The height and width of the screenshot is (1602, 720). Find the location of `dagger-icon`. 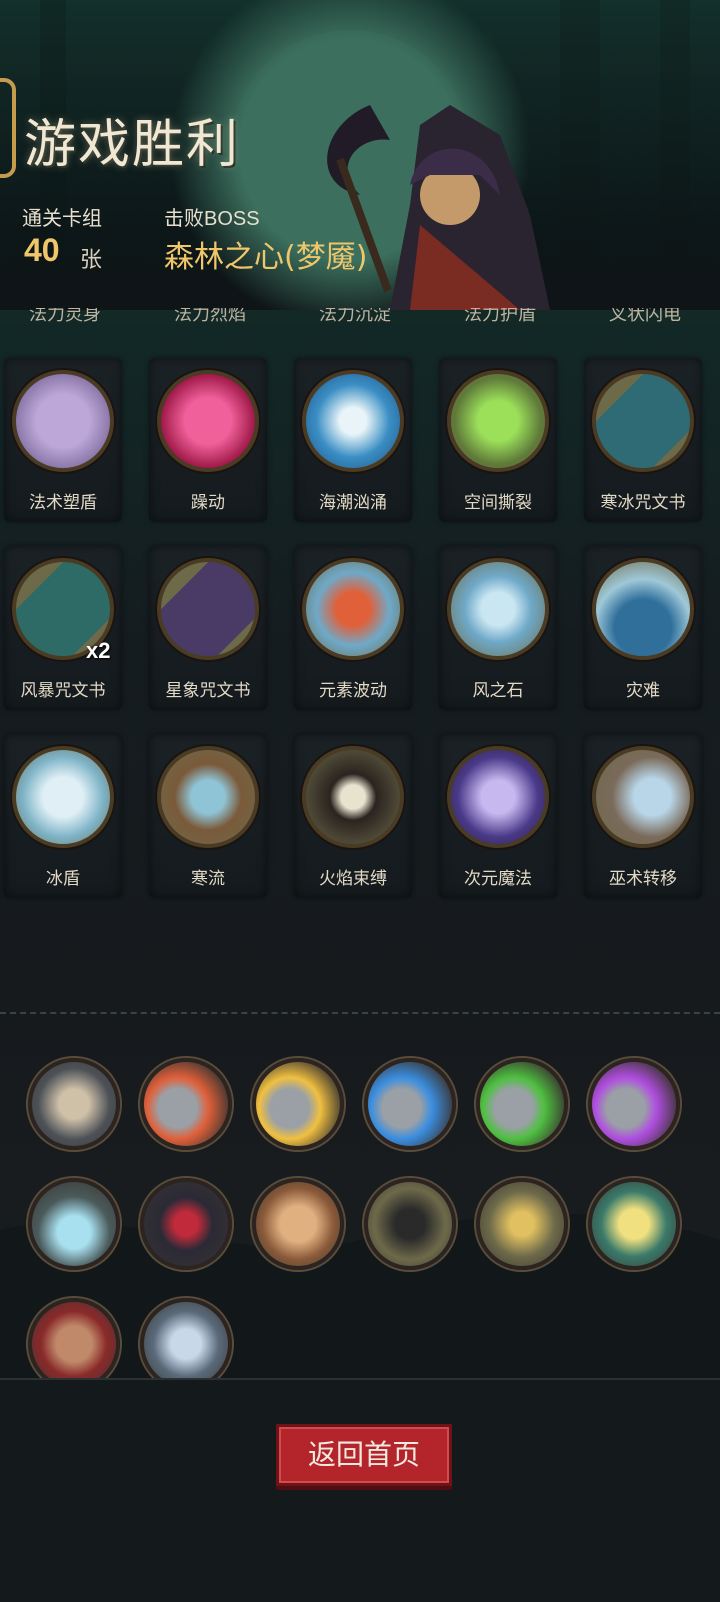

dagger-icon is located at coordinates (186, 1338).